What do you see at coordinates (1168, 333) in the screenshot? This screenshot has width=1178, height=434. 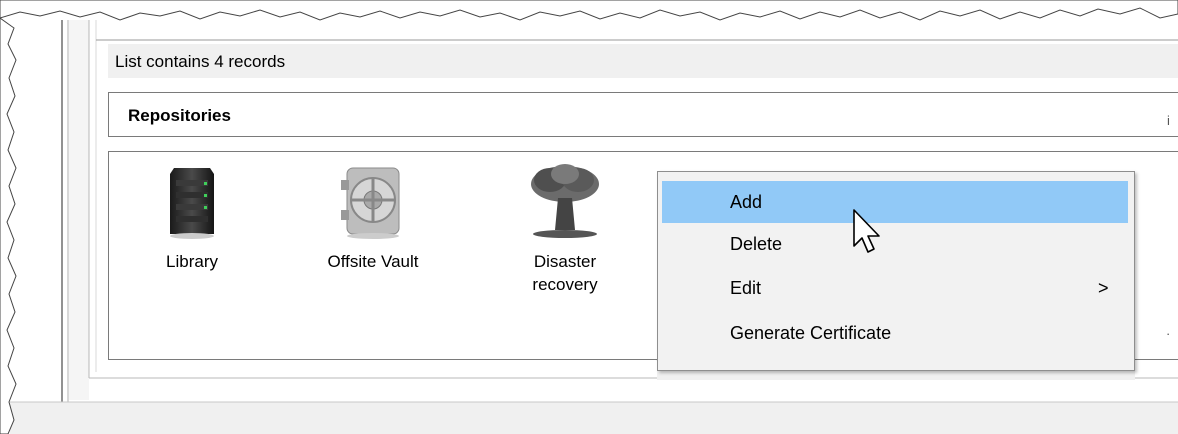 I see `truncated-glyph: ·` at bounding box center [1168, 333].